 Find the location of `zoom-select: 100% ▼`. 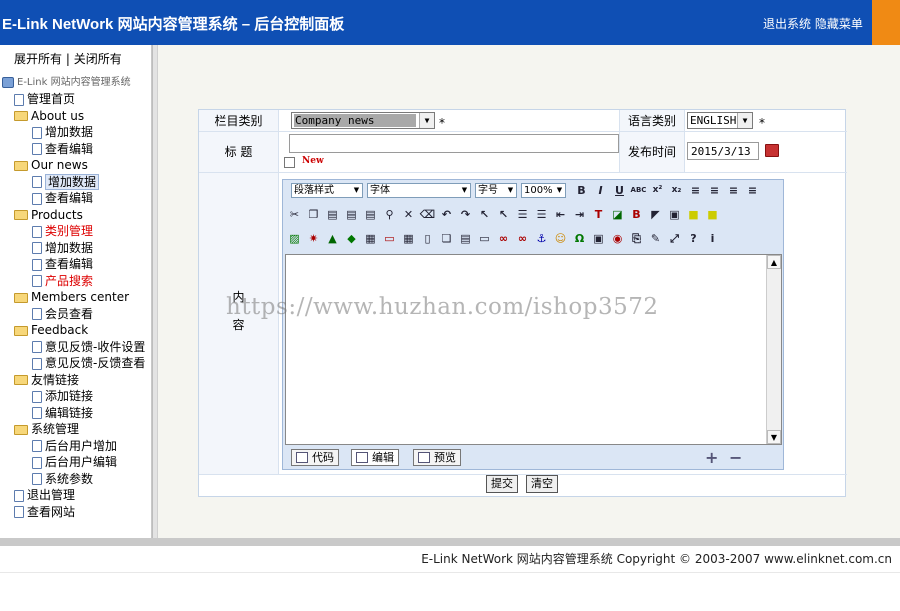

zoom-select: 100% ▼ is located at coordinates (543, 190).